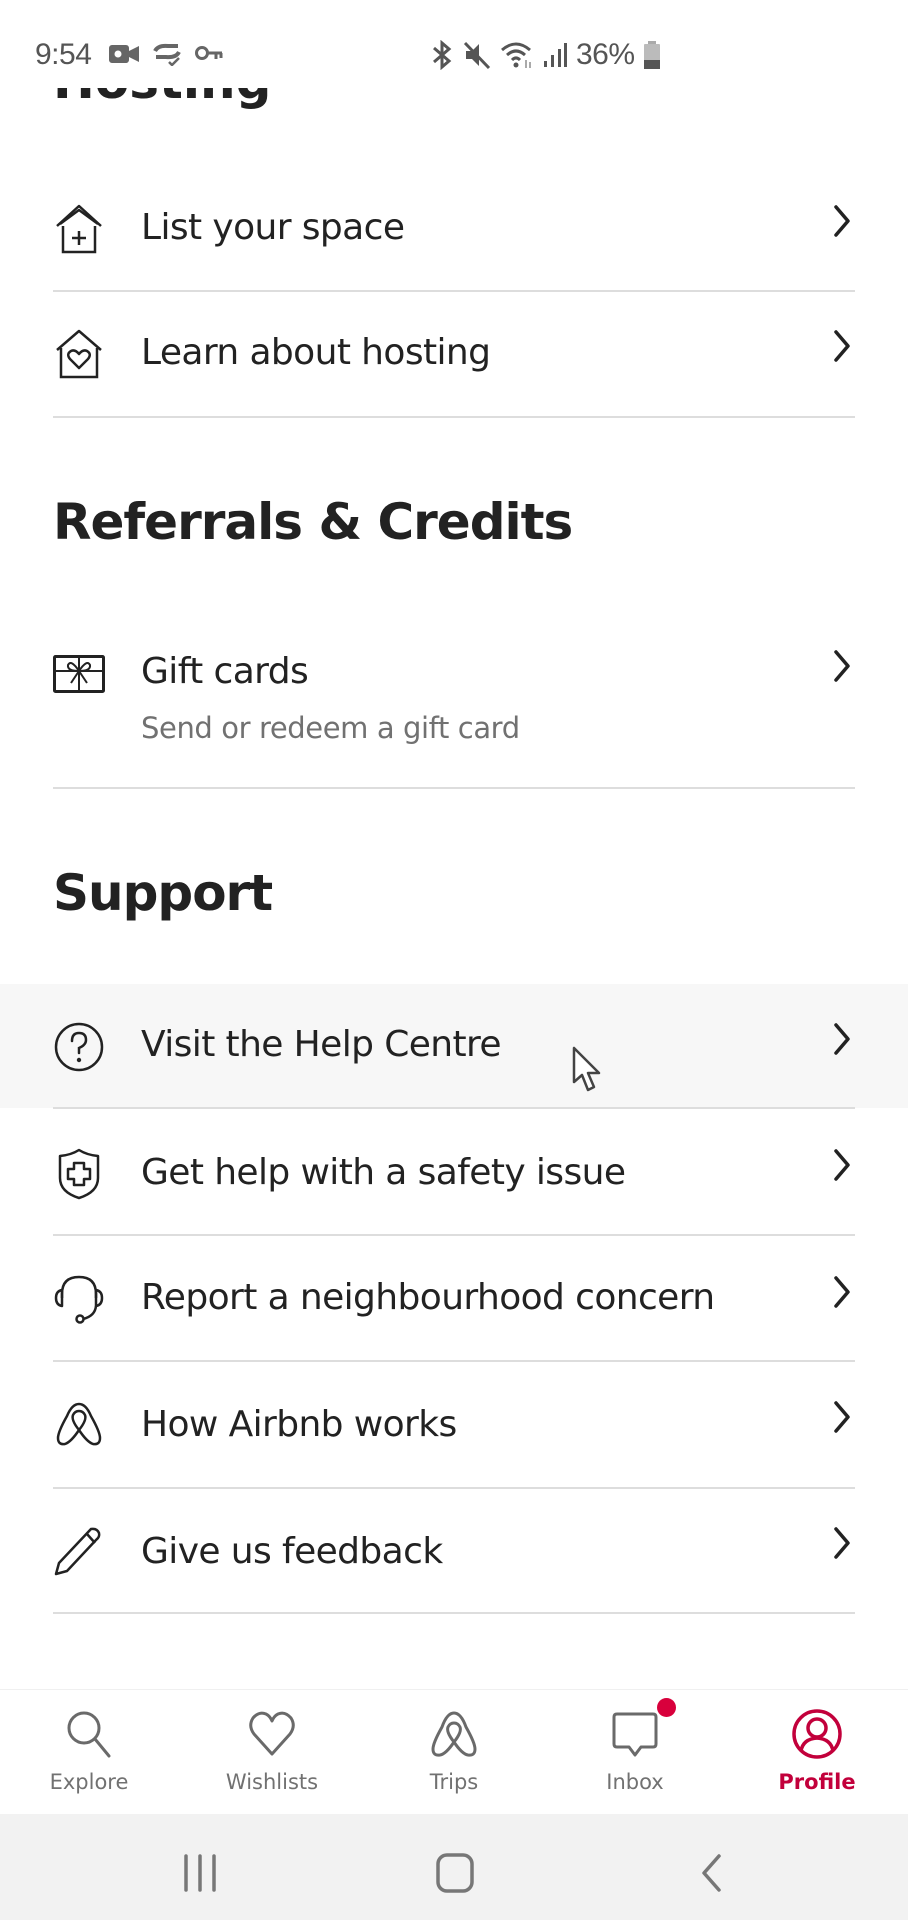  I want to click on key-icon, so click(209, 53).